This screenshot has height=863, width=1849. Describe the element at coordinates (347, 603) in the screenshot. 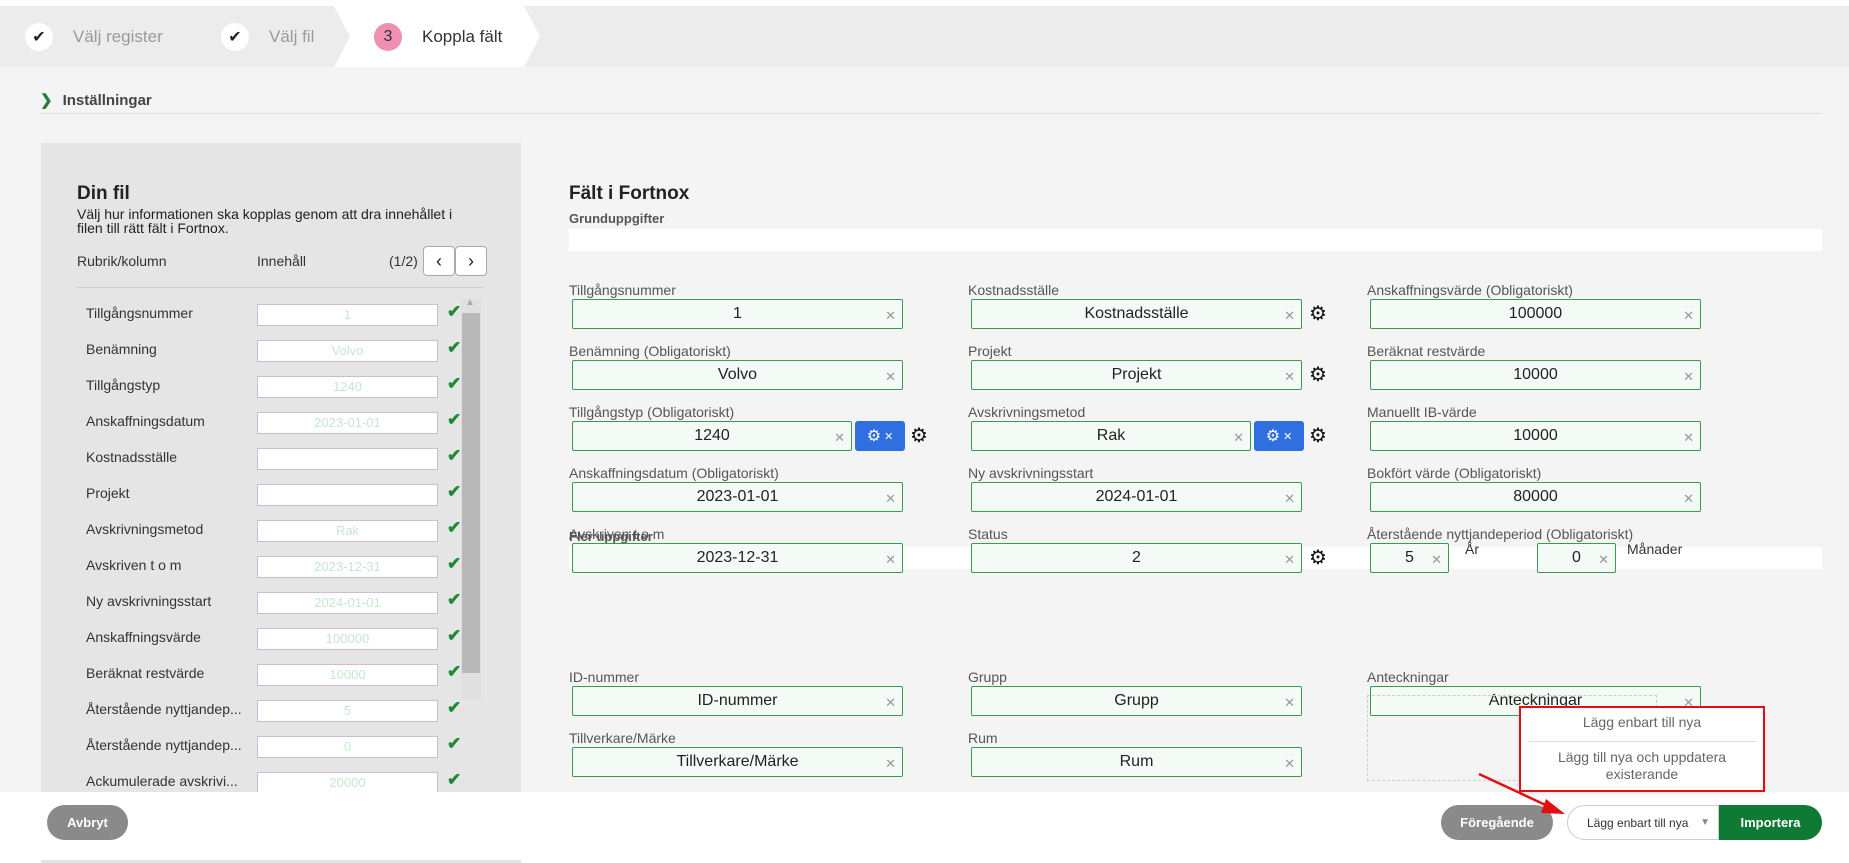

I see `row-value: 2024-01-01` at that location.